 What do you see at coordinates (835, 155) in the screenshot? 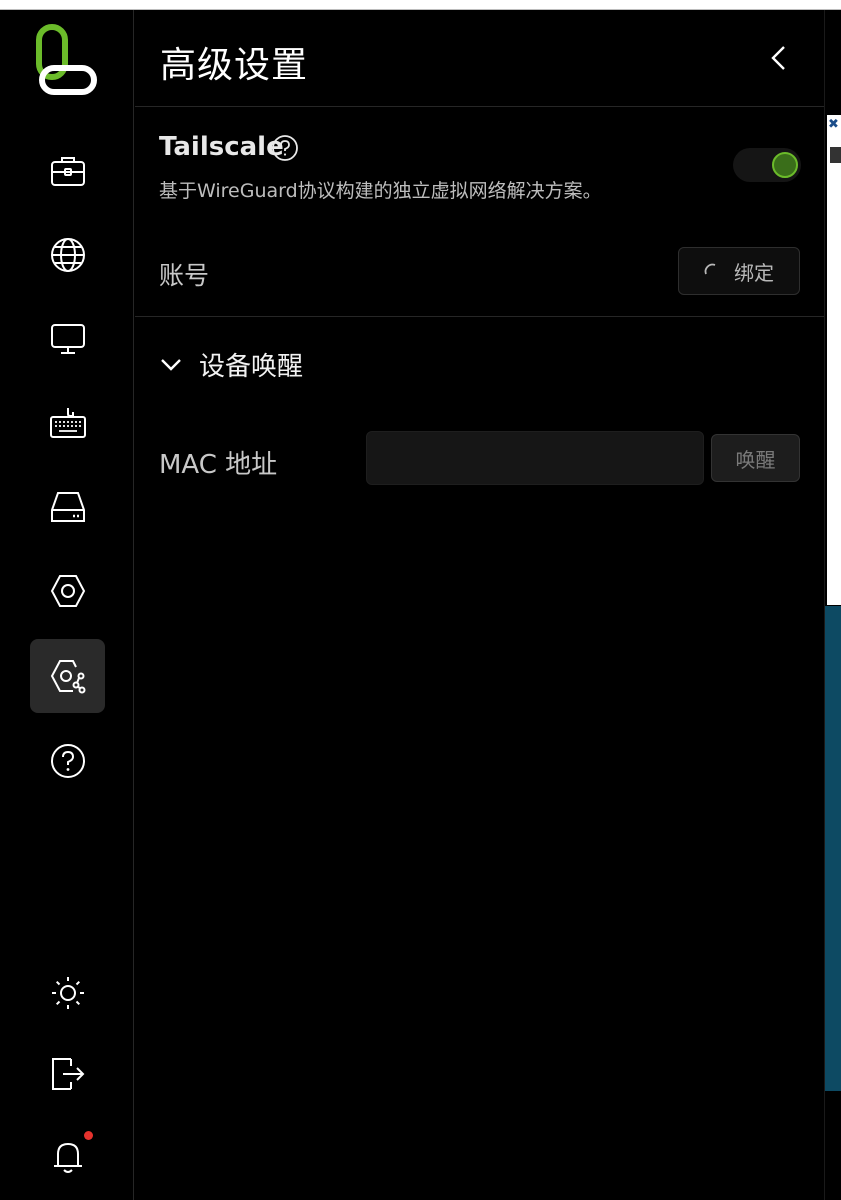
I see `terminal-app-icon` at bounding box center [835, 155].